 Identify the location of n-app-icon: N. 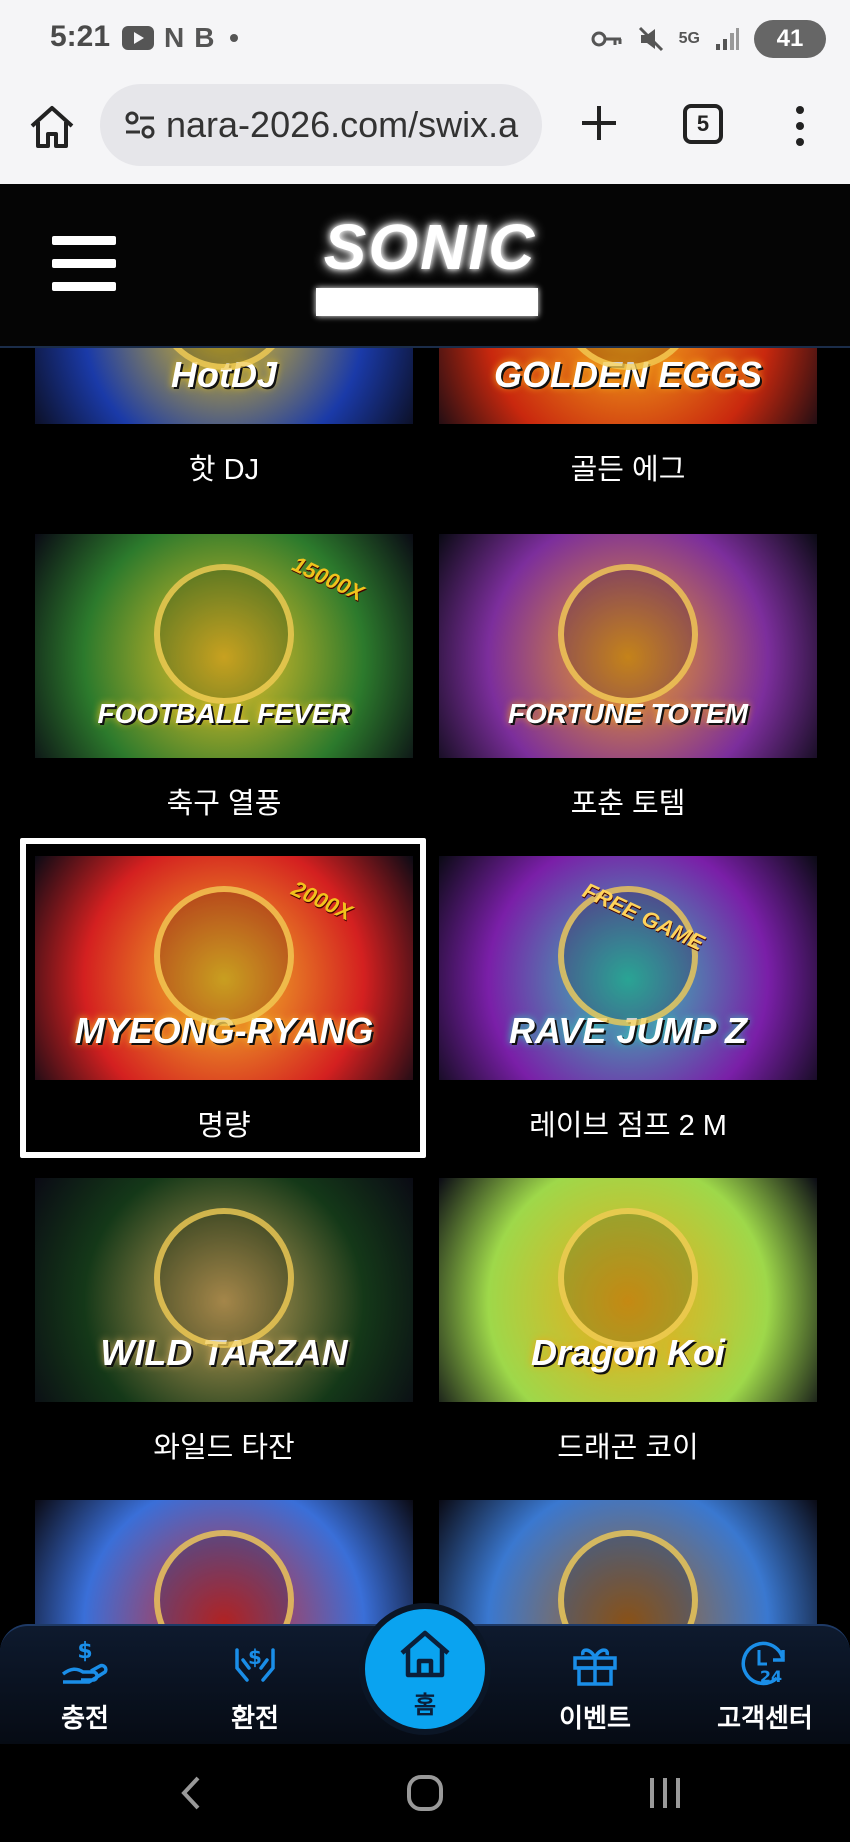
(174, 37).